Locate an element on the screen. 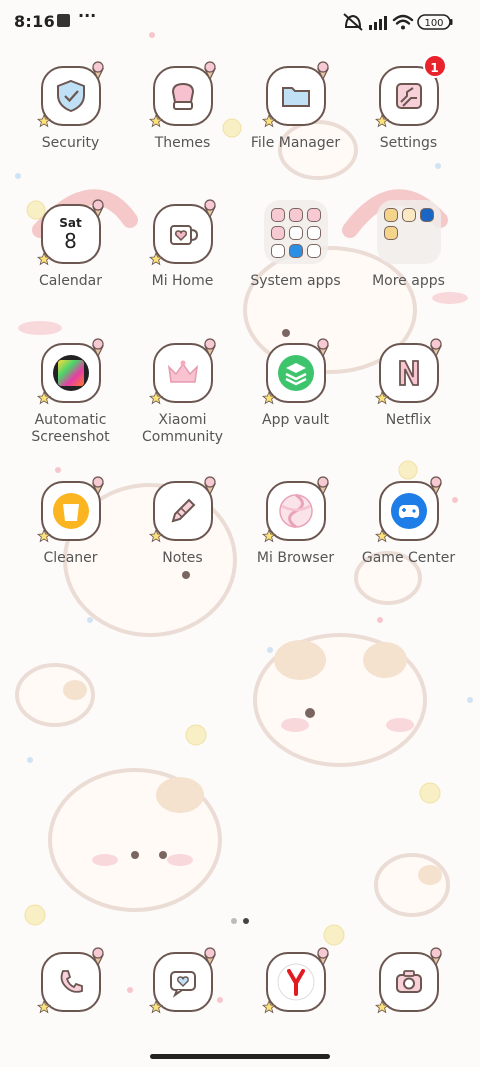 The image size is (480, 1067). crown-icon is located at coordinates (182, 371).